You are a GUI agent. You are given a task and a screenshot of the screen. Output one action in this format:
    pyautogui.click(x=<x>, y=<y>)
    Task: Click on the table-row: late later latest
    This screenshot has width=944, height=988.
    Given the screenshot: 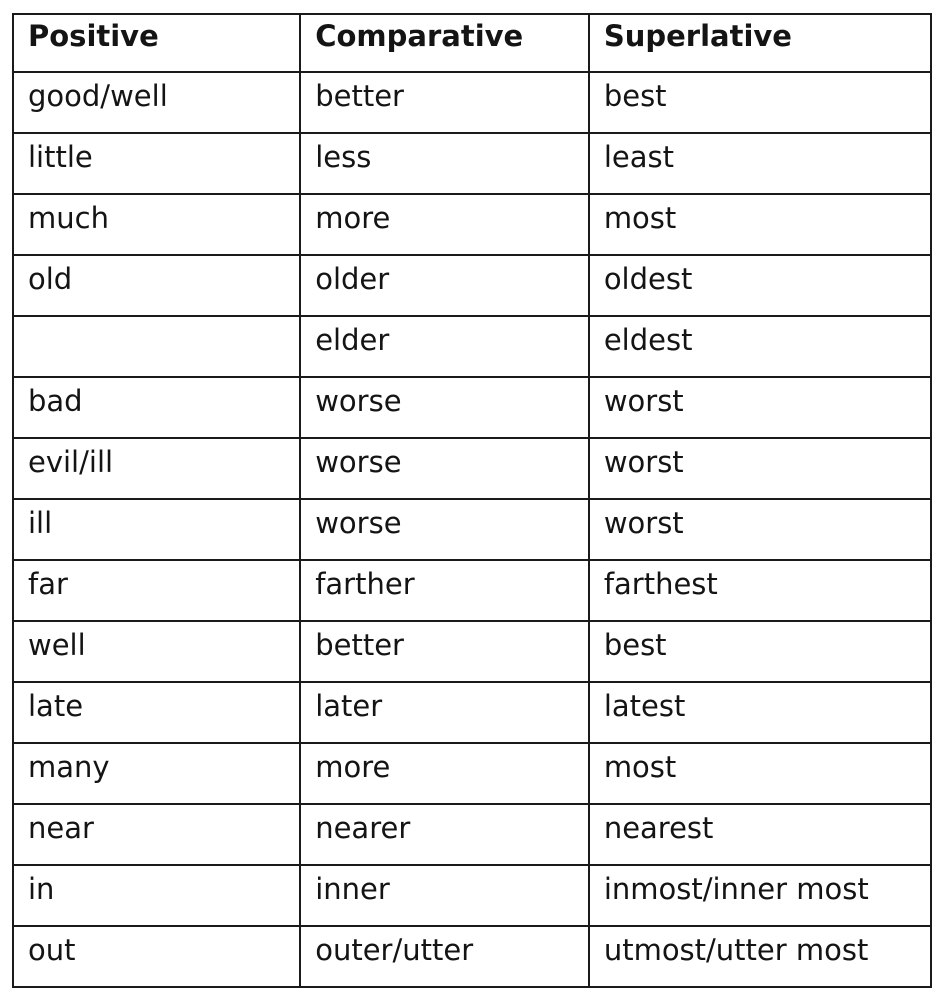 What is the action you would take?
    pyautogui.click(x=472, y=712)
    